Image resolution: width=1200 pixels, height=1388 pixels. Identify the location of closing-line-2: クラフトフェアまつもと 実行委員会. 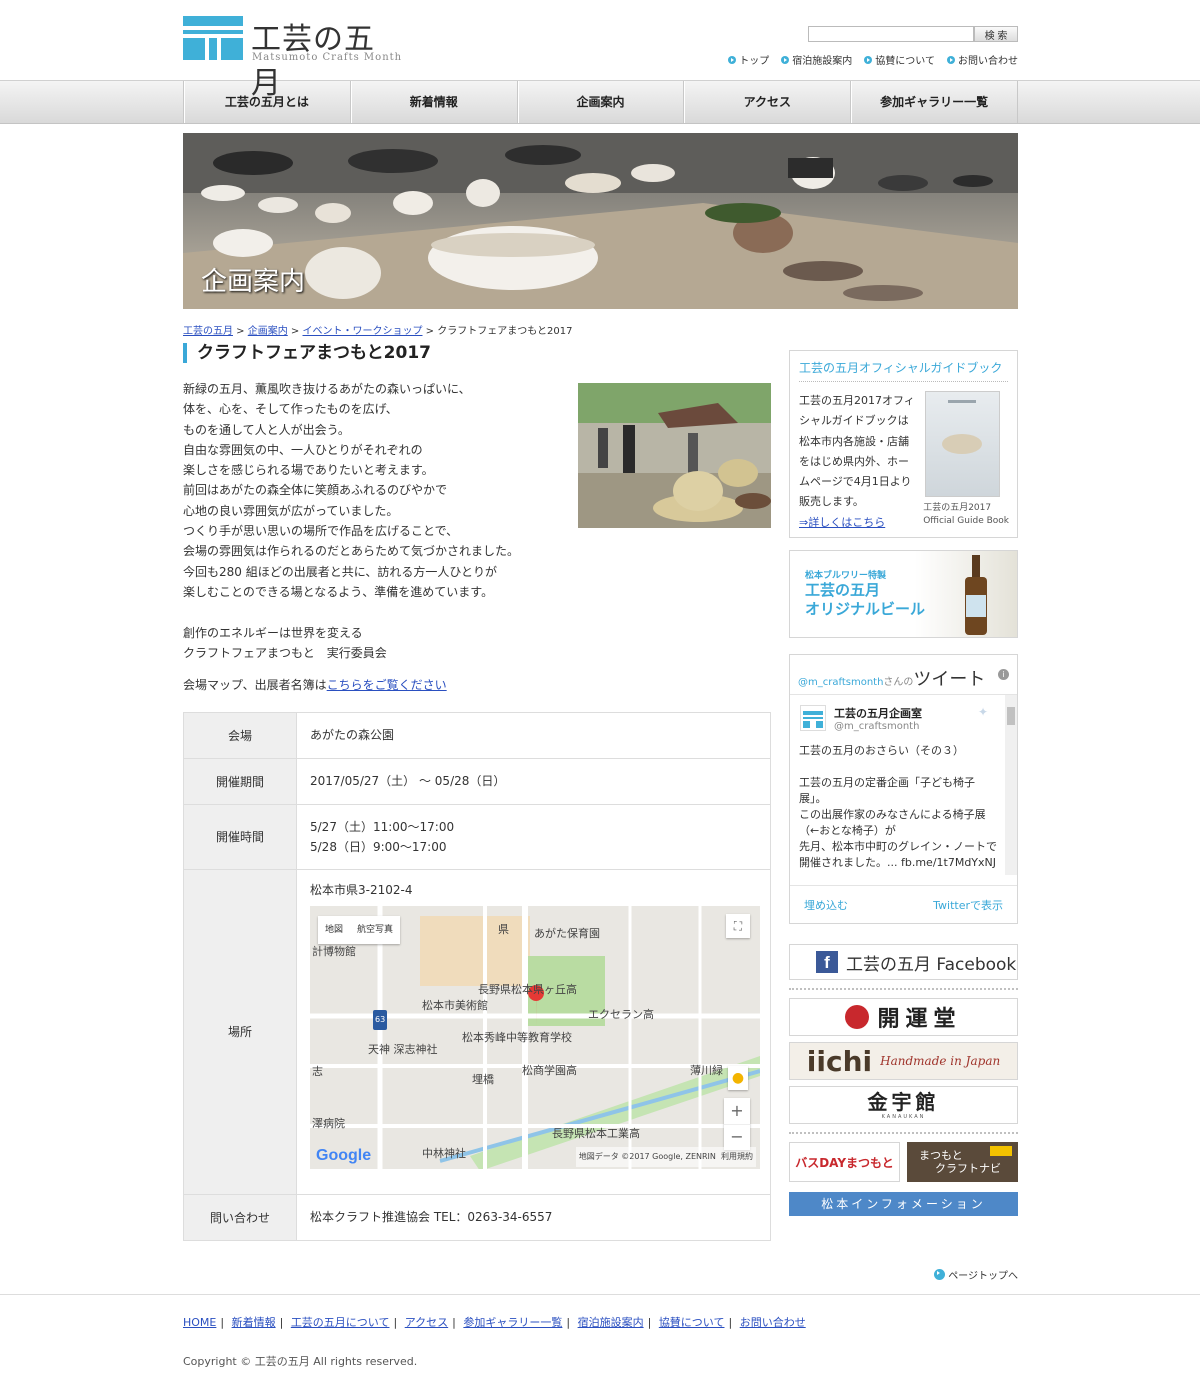
(285, 653).